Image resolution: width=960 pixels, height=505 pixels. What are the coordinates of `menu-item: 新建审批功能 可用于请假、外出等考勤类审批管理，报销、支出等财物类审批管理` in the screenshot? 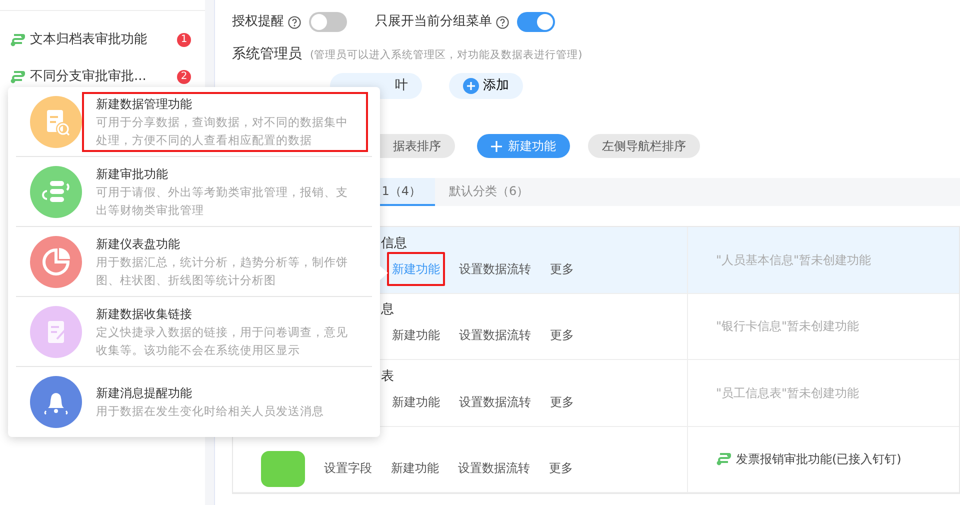 It's located at (225, 192).